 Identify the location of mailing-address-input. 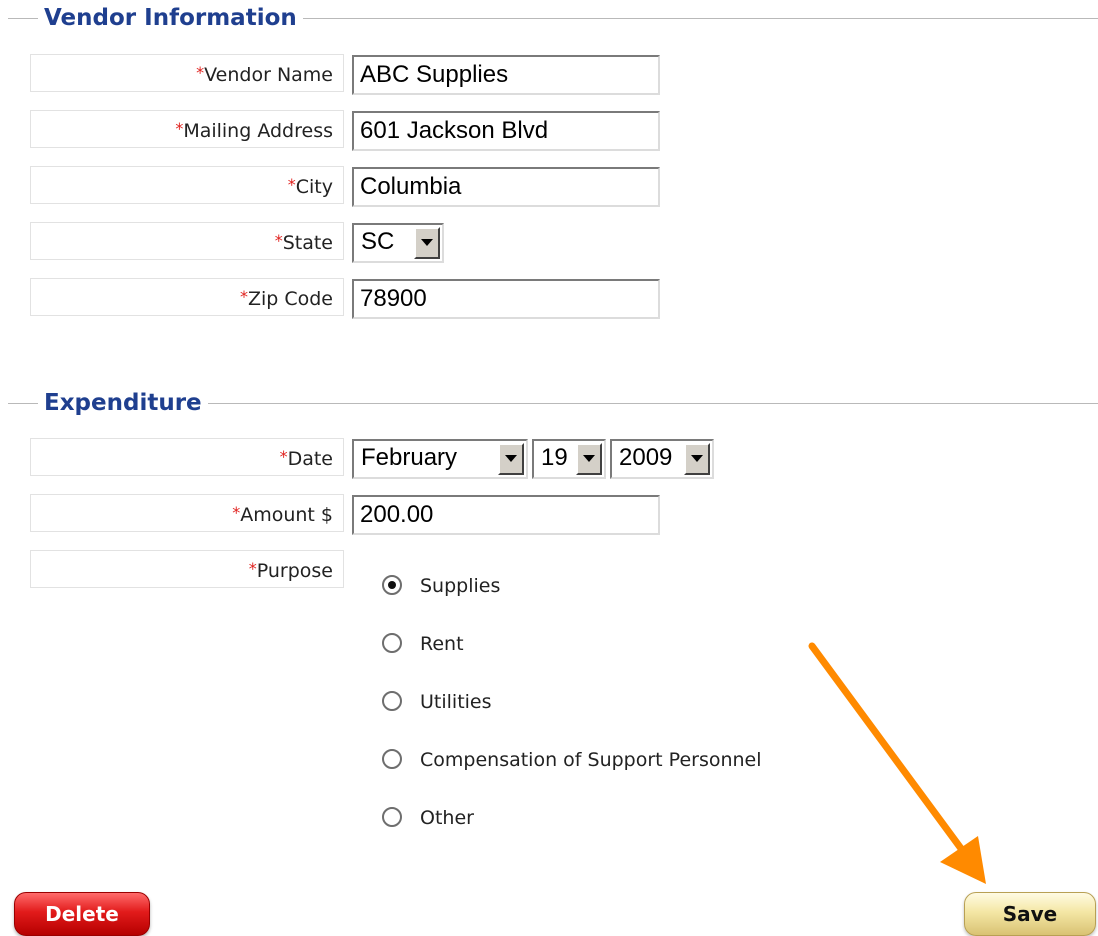
(506, 131).